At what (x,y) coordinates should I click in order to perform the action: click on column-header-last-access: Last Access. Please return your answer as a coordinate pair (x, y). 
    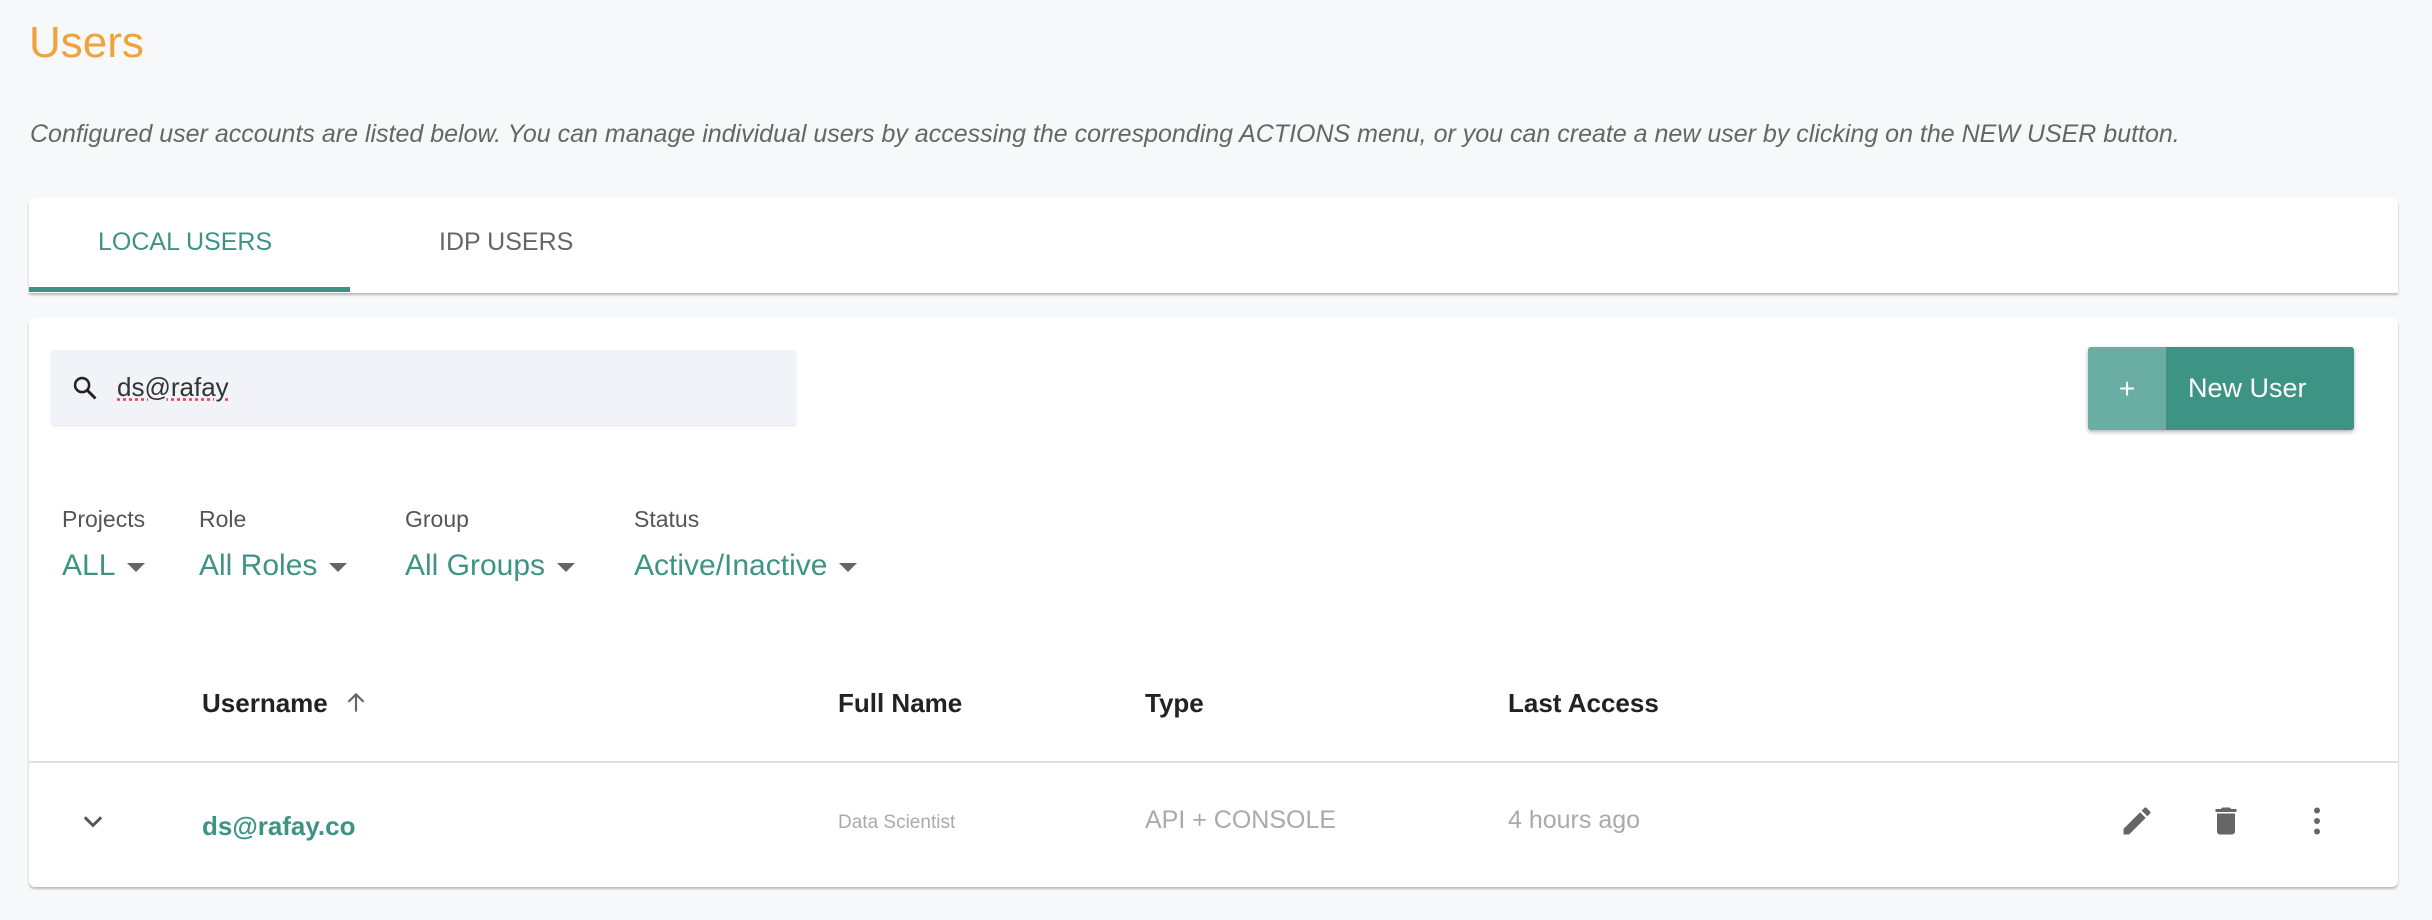
    Looking at the image, I should click on (1583, 703).